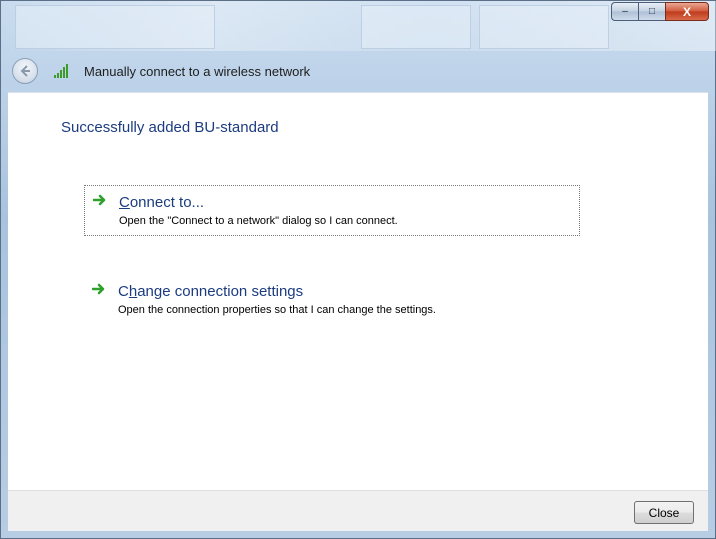 The image size is (716, 539). What do you see at coordinates (62, 71) in the screenshot?
I see `wireless-signal-icon` at bounding box center [62, 71].